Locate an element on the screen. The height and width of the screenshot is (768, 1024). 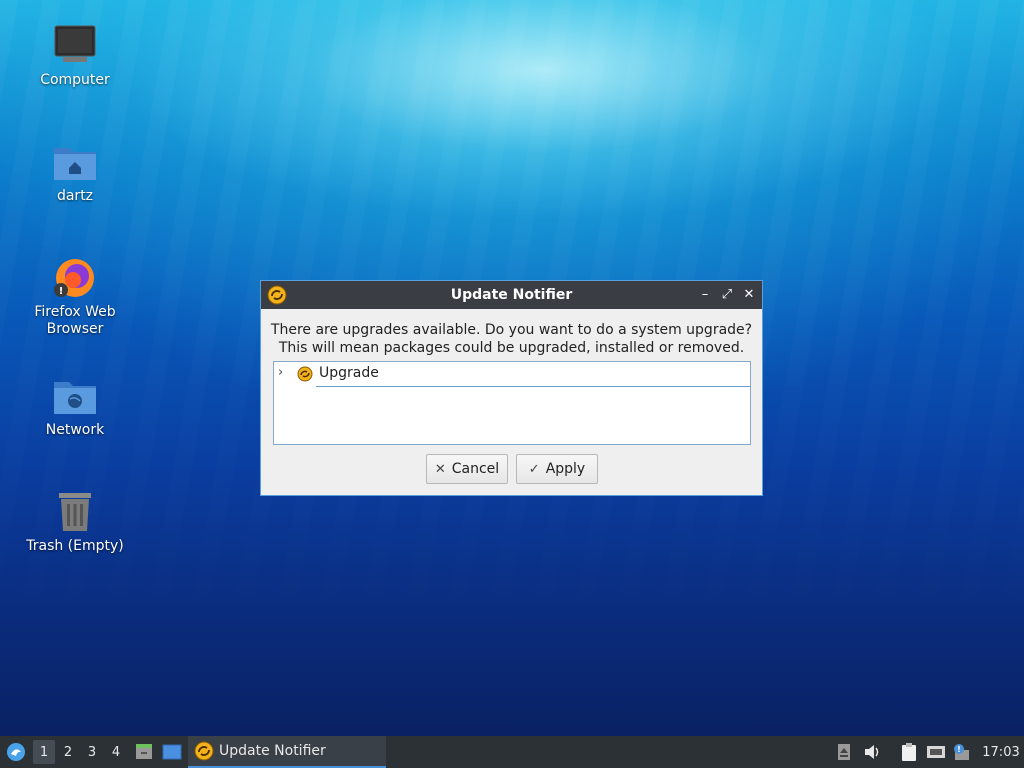
workspace-1: 1 is located at coordinates (44, 752).